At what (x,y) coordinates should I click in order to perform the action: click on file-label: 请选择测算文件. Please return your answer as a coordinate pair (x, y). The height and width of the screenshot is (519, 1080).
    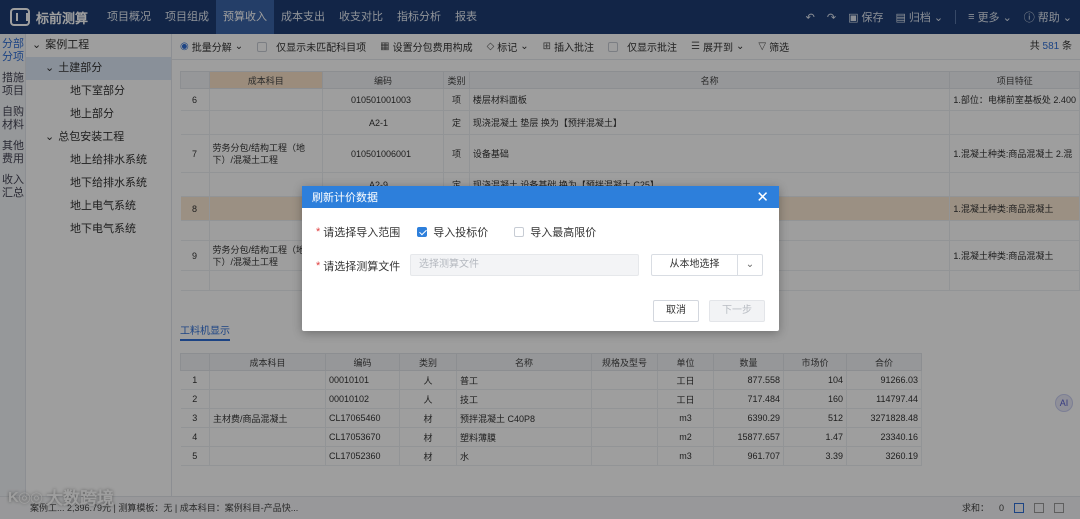
    Looking at the image, I should click on (362, 267).